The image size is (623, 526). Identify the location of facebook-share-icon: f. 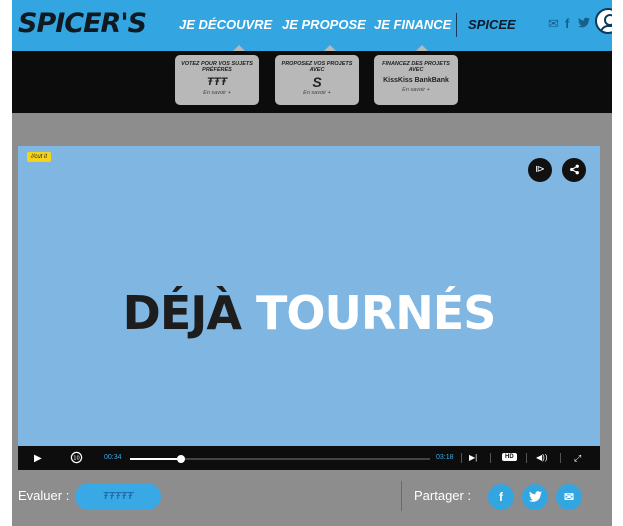
(501, 497).